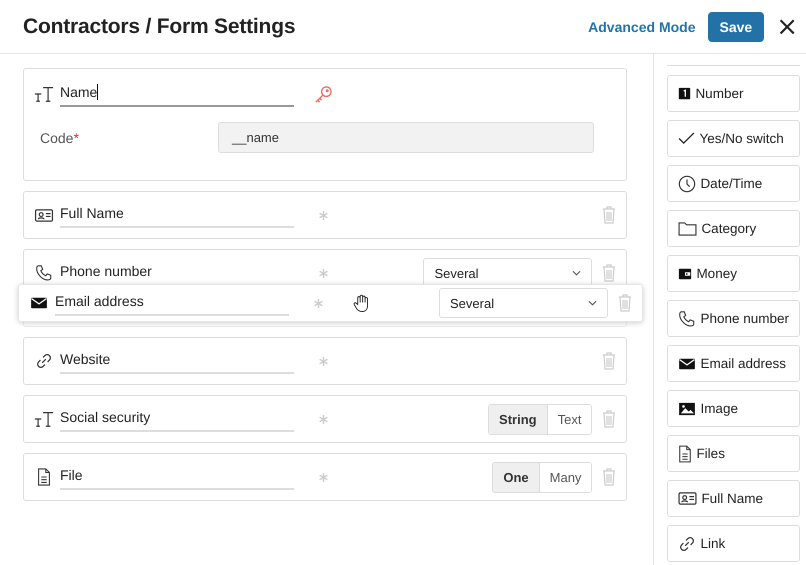 The height and width of the screenshot is (565, 806). What do you see at coordinates (59, 138) in the screenshot?
I see `code-label: Code*` at bounding box center [59, 138].